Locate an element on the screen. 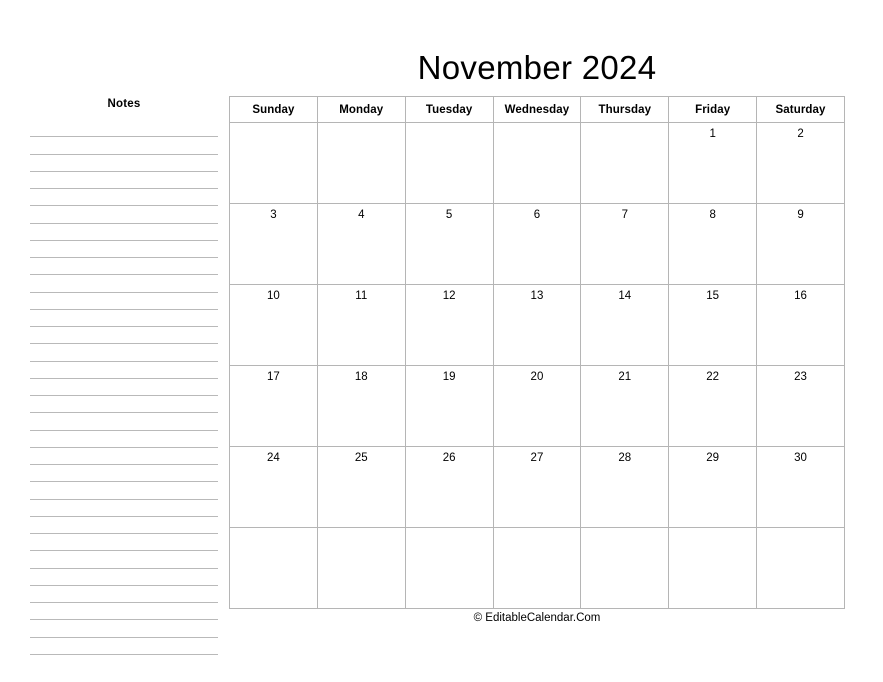 Image resolution: width=883 pixels, height=682 pixels. calendar-day-cell: 27 is located at coordinates (537, 487).